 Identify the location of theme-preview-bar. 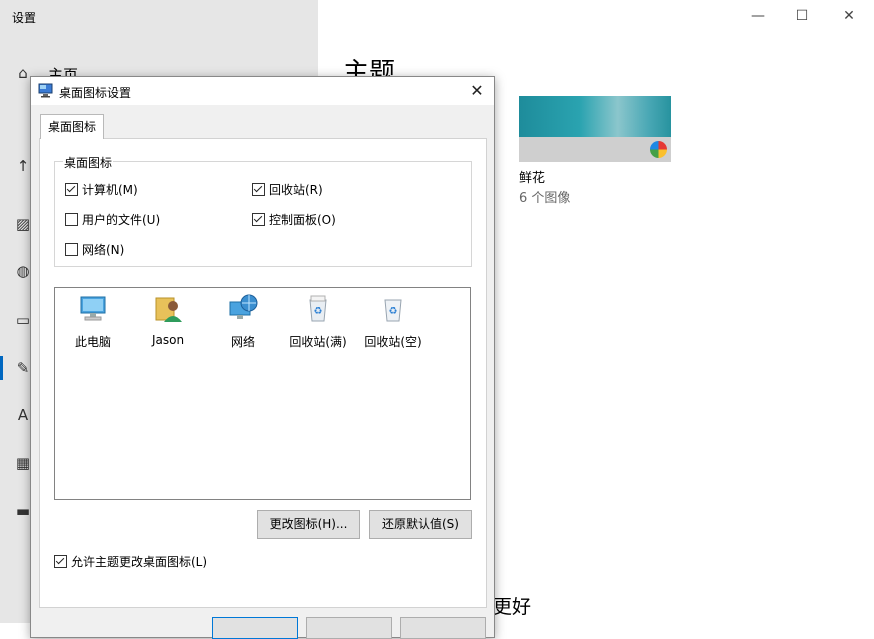
(595, 149).